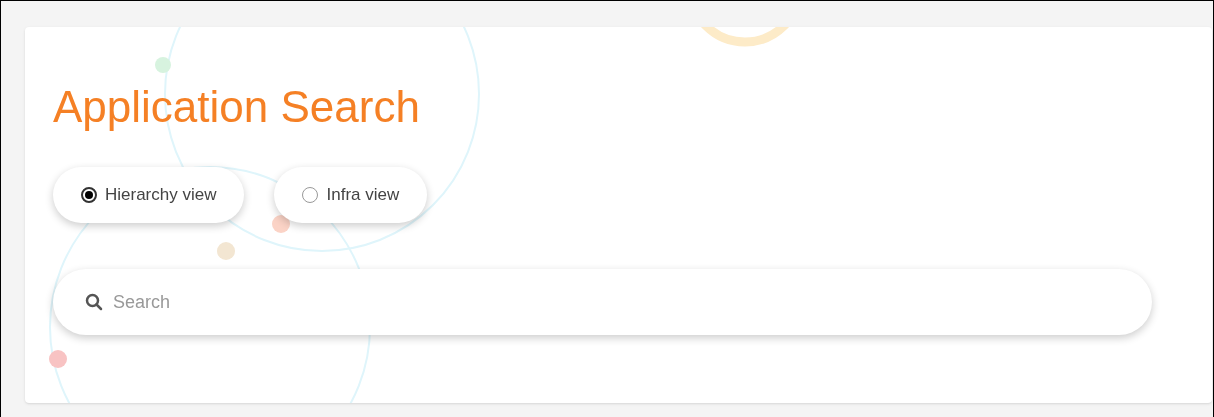  What do you see at coordinates (236, 107) in the screenshot?
I see `page-title: Application Search` at bounding box center [236, 107].